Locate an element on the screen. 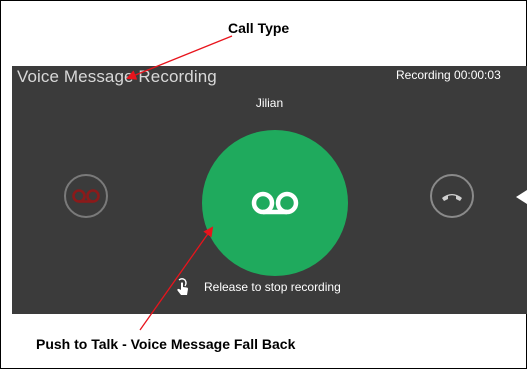  hang-up-button is located at coordinates (452, 196).